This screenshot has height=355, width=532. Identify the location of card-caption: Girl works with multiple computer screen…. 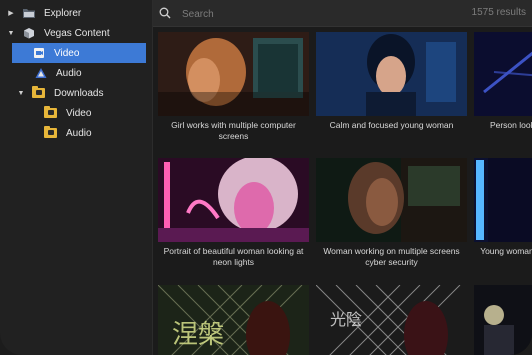
(233, 130).